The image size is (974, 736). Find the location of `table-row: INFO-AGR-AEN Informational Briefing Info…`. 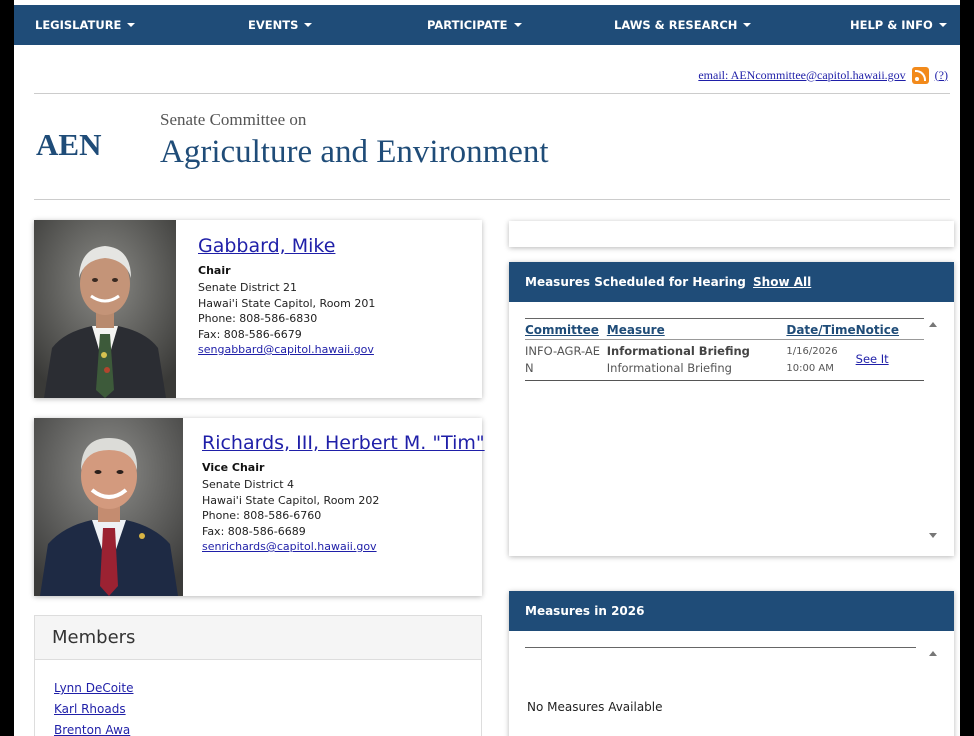

table-row: INFO-AGR-AEN Informational Briefing Info… is located at coordinates (724, 360).